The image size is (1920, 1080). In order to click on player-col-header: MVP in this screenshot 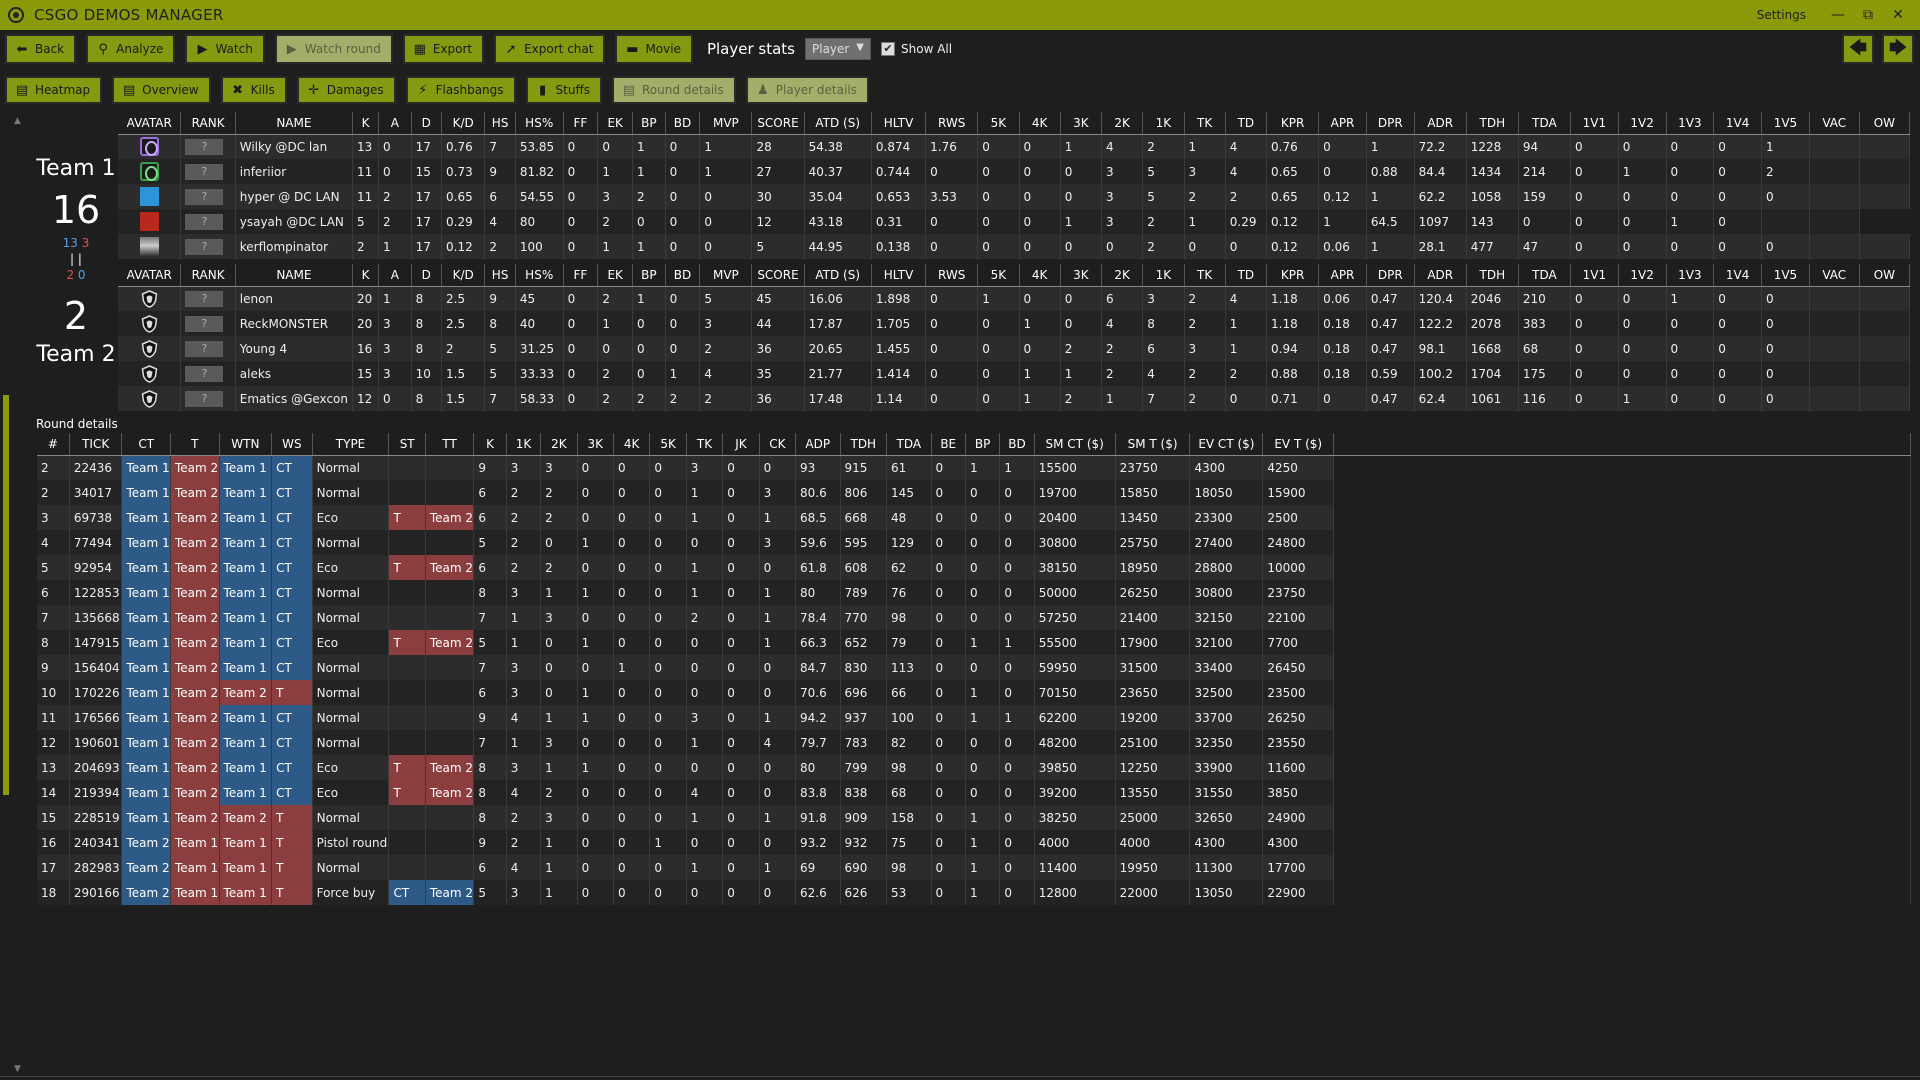, I will do `click(726, 275)`.